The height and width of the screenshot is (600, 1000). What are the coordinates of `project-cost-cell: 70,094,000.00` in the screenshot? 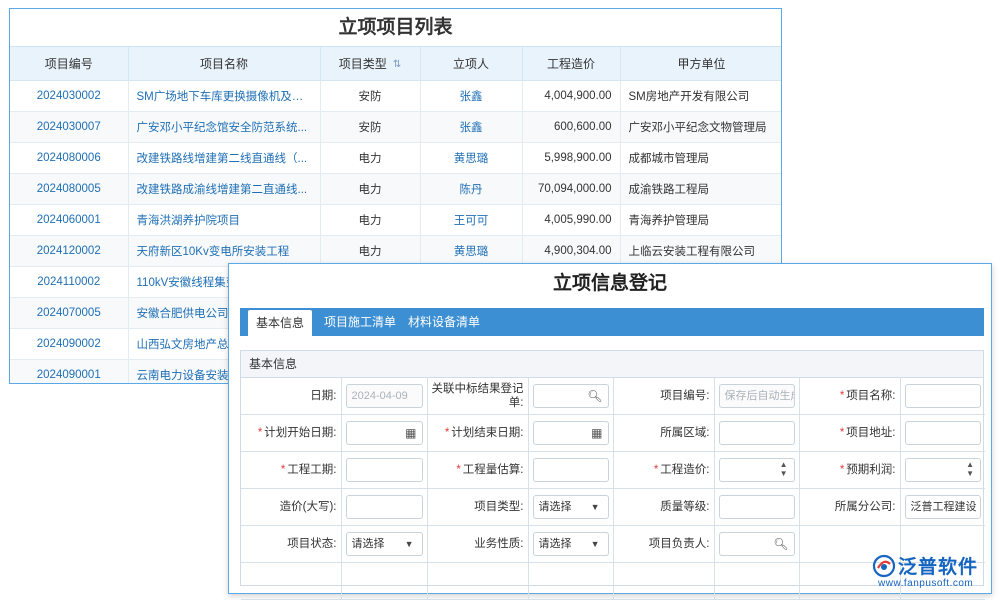 It's located at (571, 189).